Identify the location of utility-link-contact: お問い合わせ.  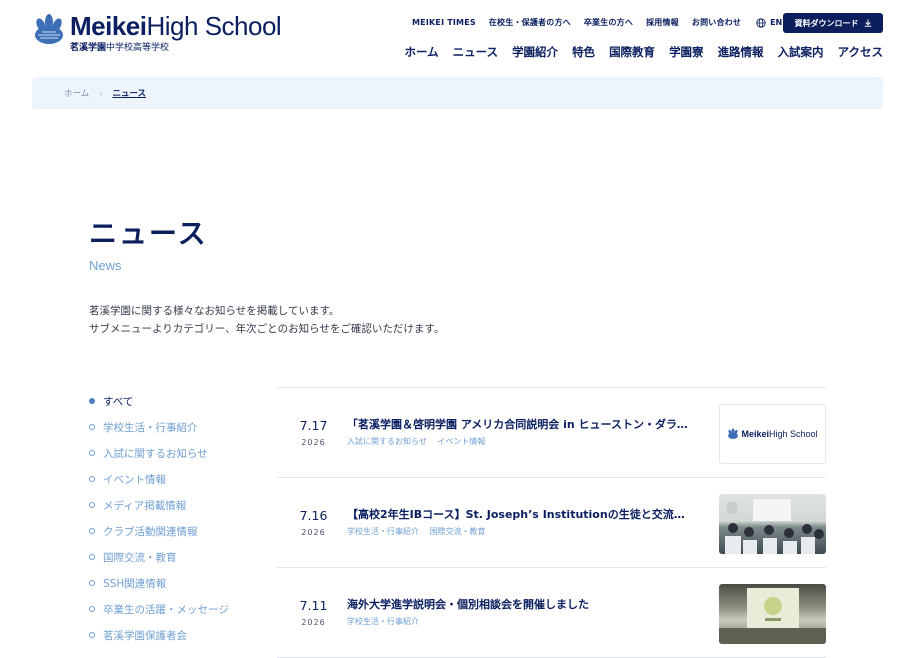
(716, 22).